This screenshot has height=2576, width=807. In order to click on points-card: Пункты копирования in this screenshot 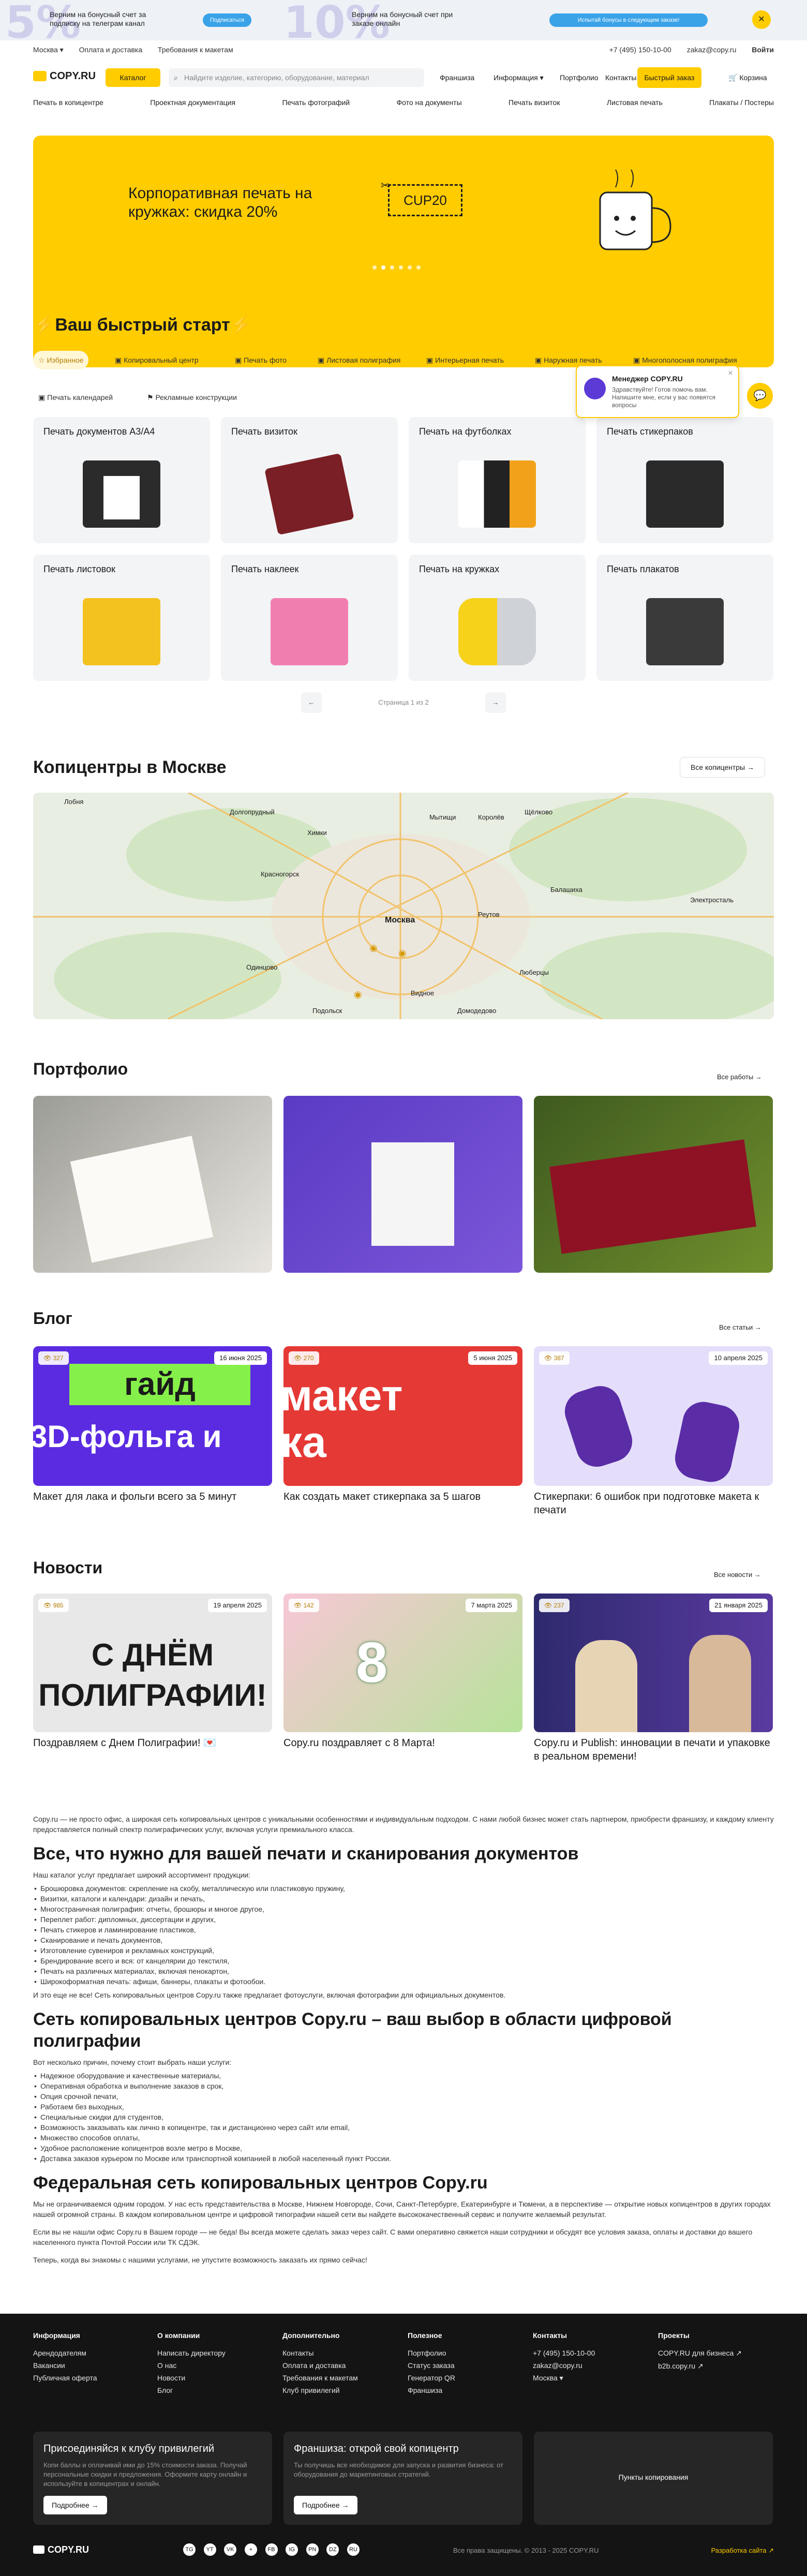, I will do `click(654, 2478)`.